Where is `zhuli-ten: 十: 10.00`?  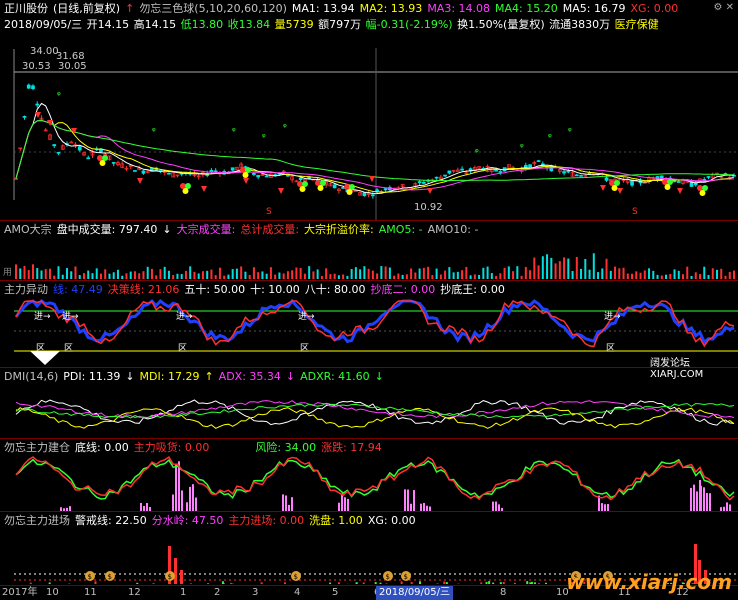
zhuli-ten: 十: 10.00 is located at coordinates (275, 289).